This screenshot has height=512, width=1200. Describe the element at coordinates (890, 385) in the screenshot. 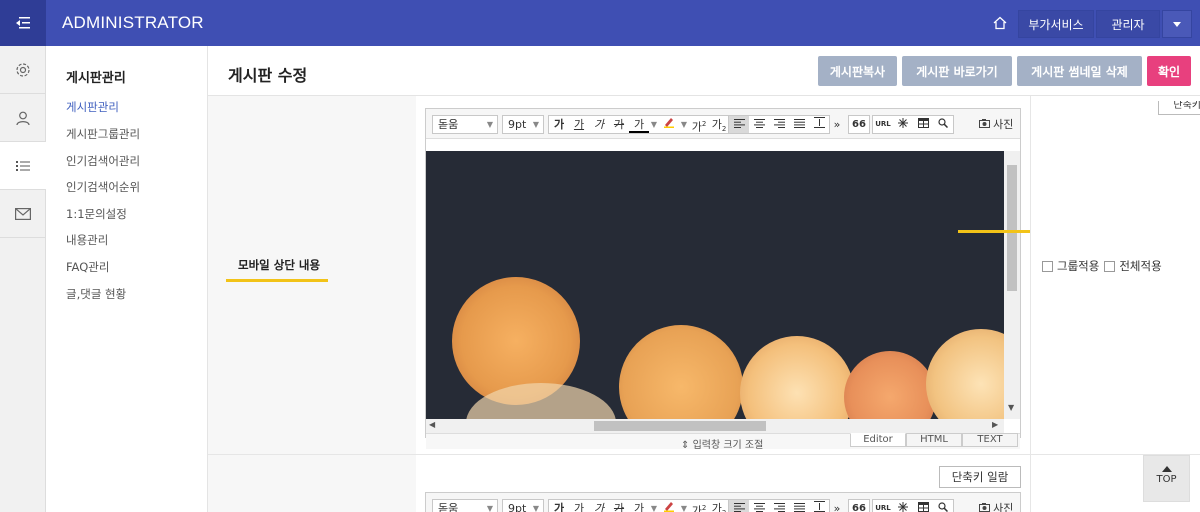

I see `bokeh-light` at that location.